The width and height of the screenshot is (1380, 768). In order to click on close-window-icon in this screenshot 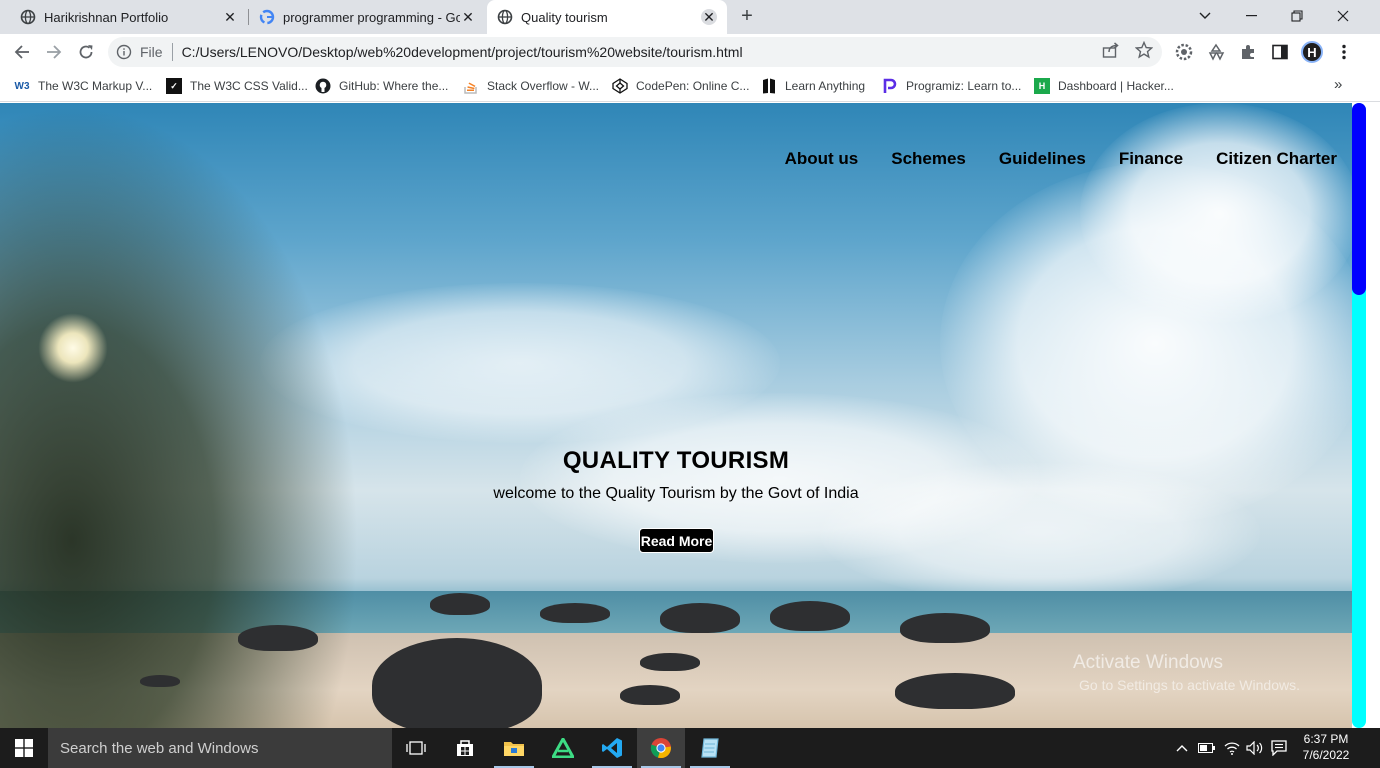, I will do `click(1343, 16)`.